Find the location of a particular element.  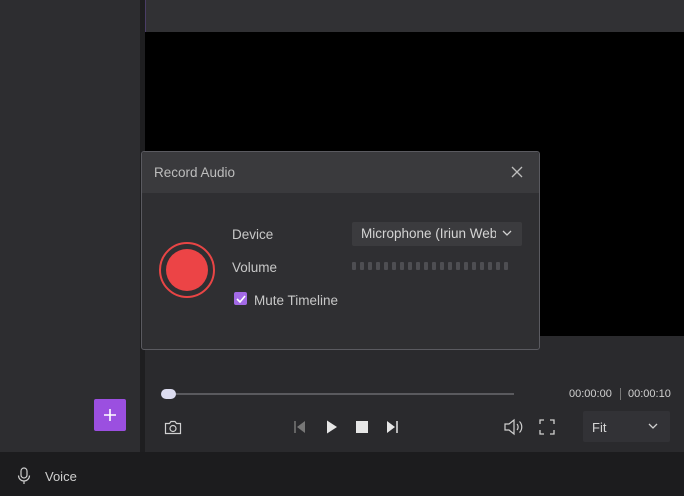

volume-label: Volume is located at coordinates (255, 267).